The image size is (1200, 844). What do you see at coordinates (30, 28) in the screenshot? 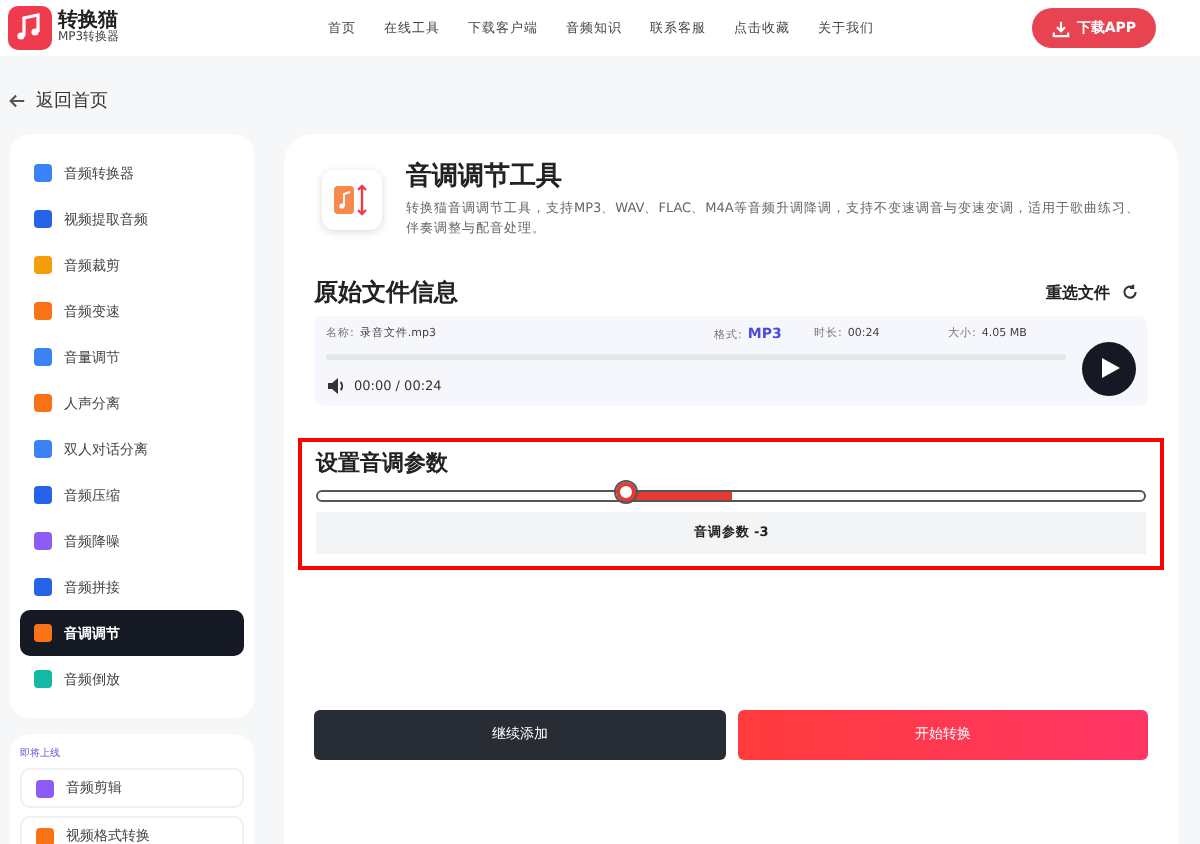
I see `logo-icon` at bounding box center [30, 28].